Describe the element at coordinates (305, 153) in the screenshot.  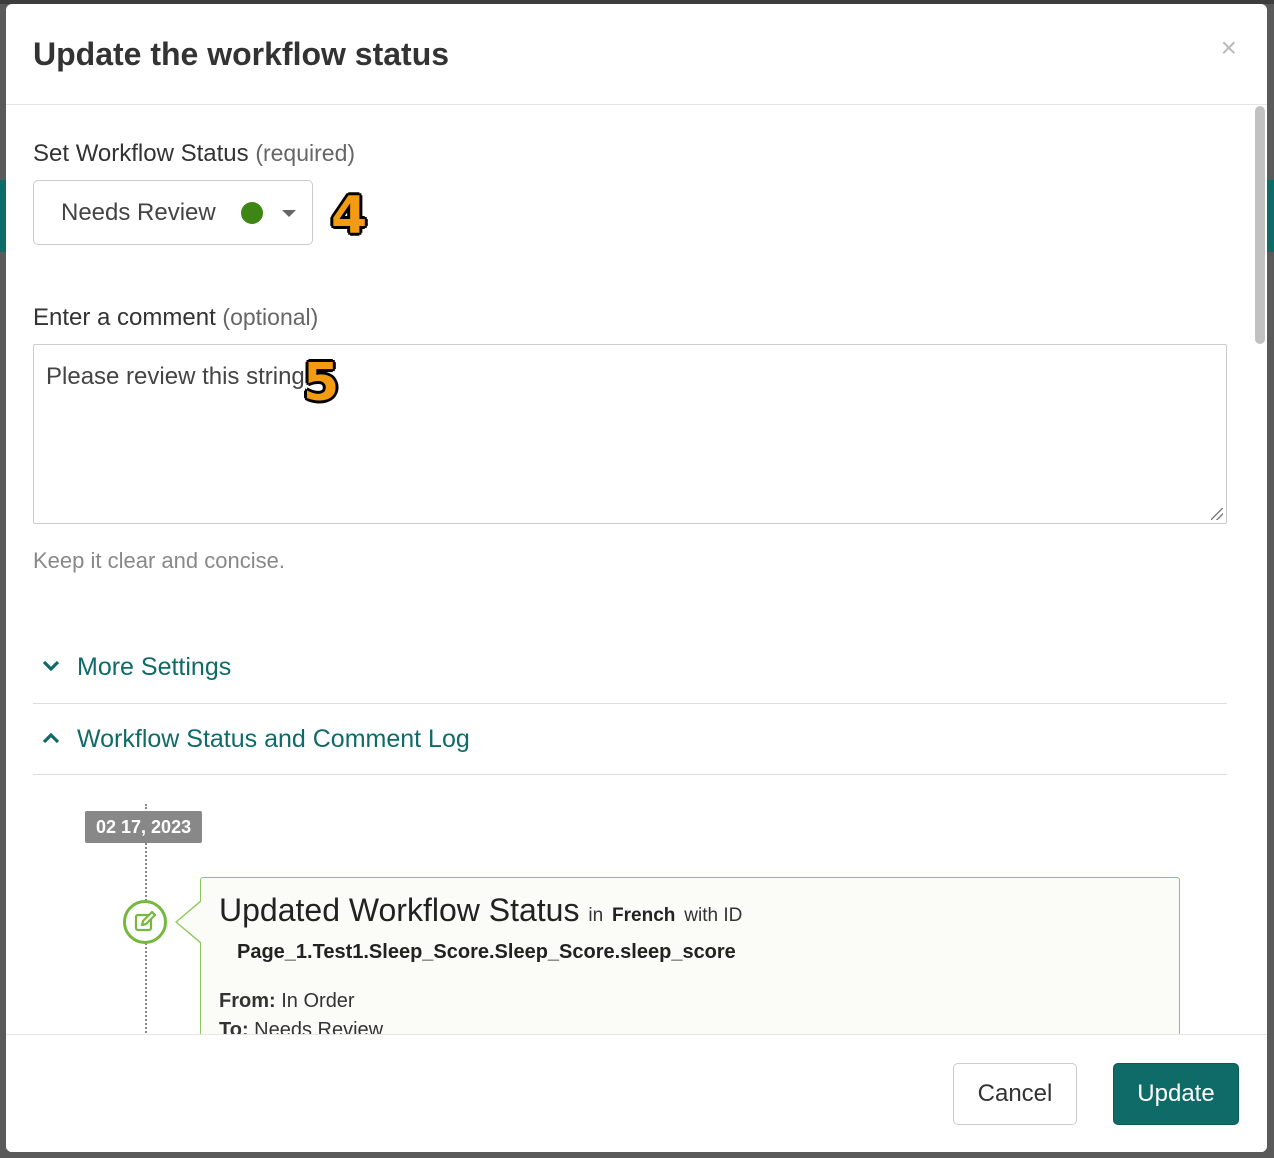
I see `status-required-text: (required)` at that location.